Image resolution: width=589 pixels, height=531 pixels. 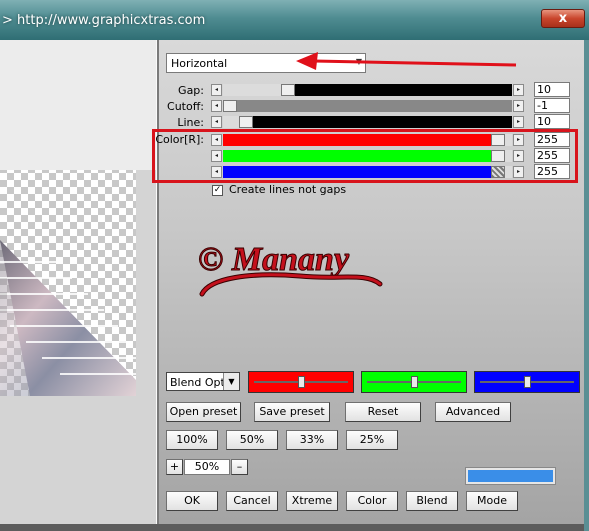 I want to click on line-value: 10, so click(x=552, y=121).